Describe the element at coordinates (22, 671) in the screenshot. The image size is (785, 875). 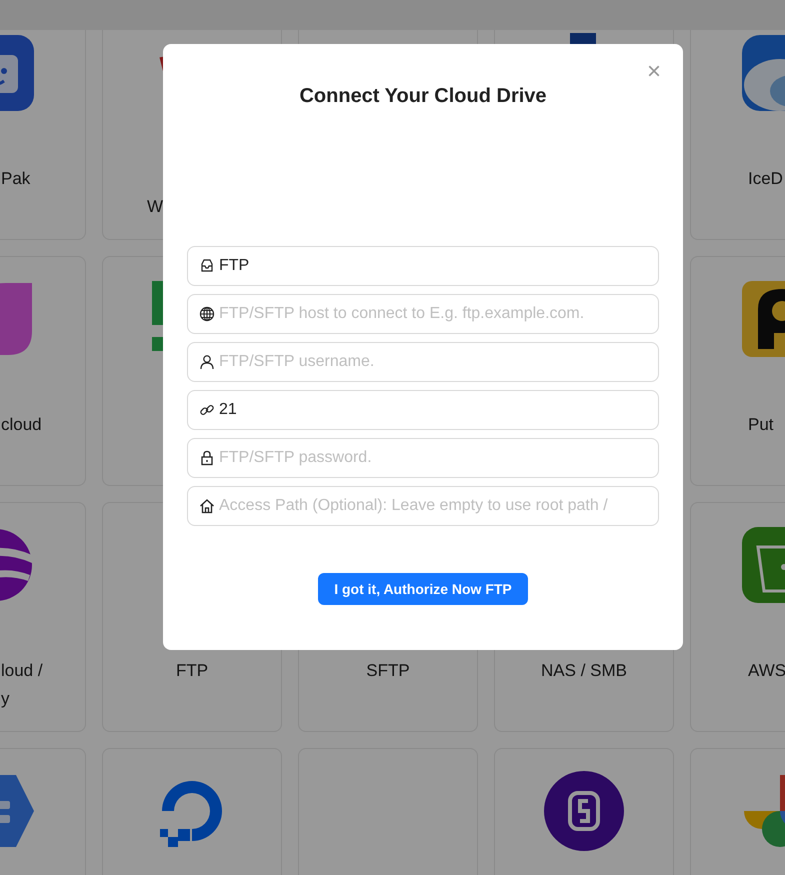
I see `drive-name: loud /` at that location.